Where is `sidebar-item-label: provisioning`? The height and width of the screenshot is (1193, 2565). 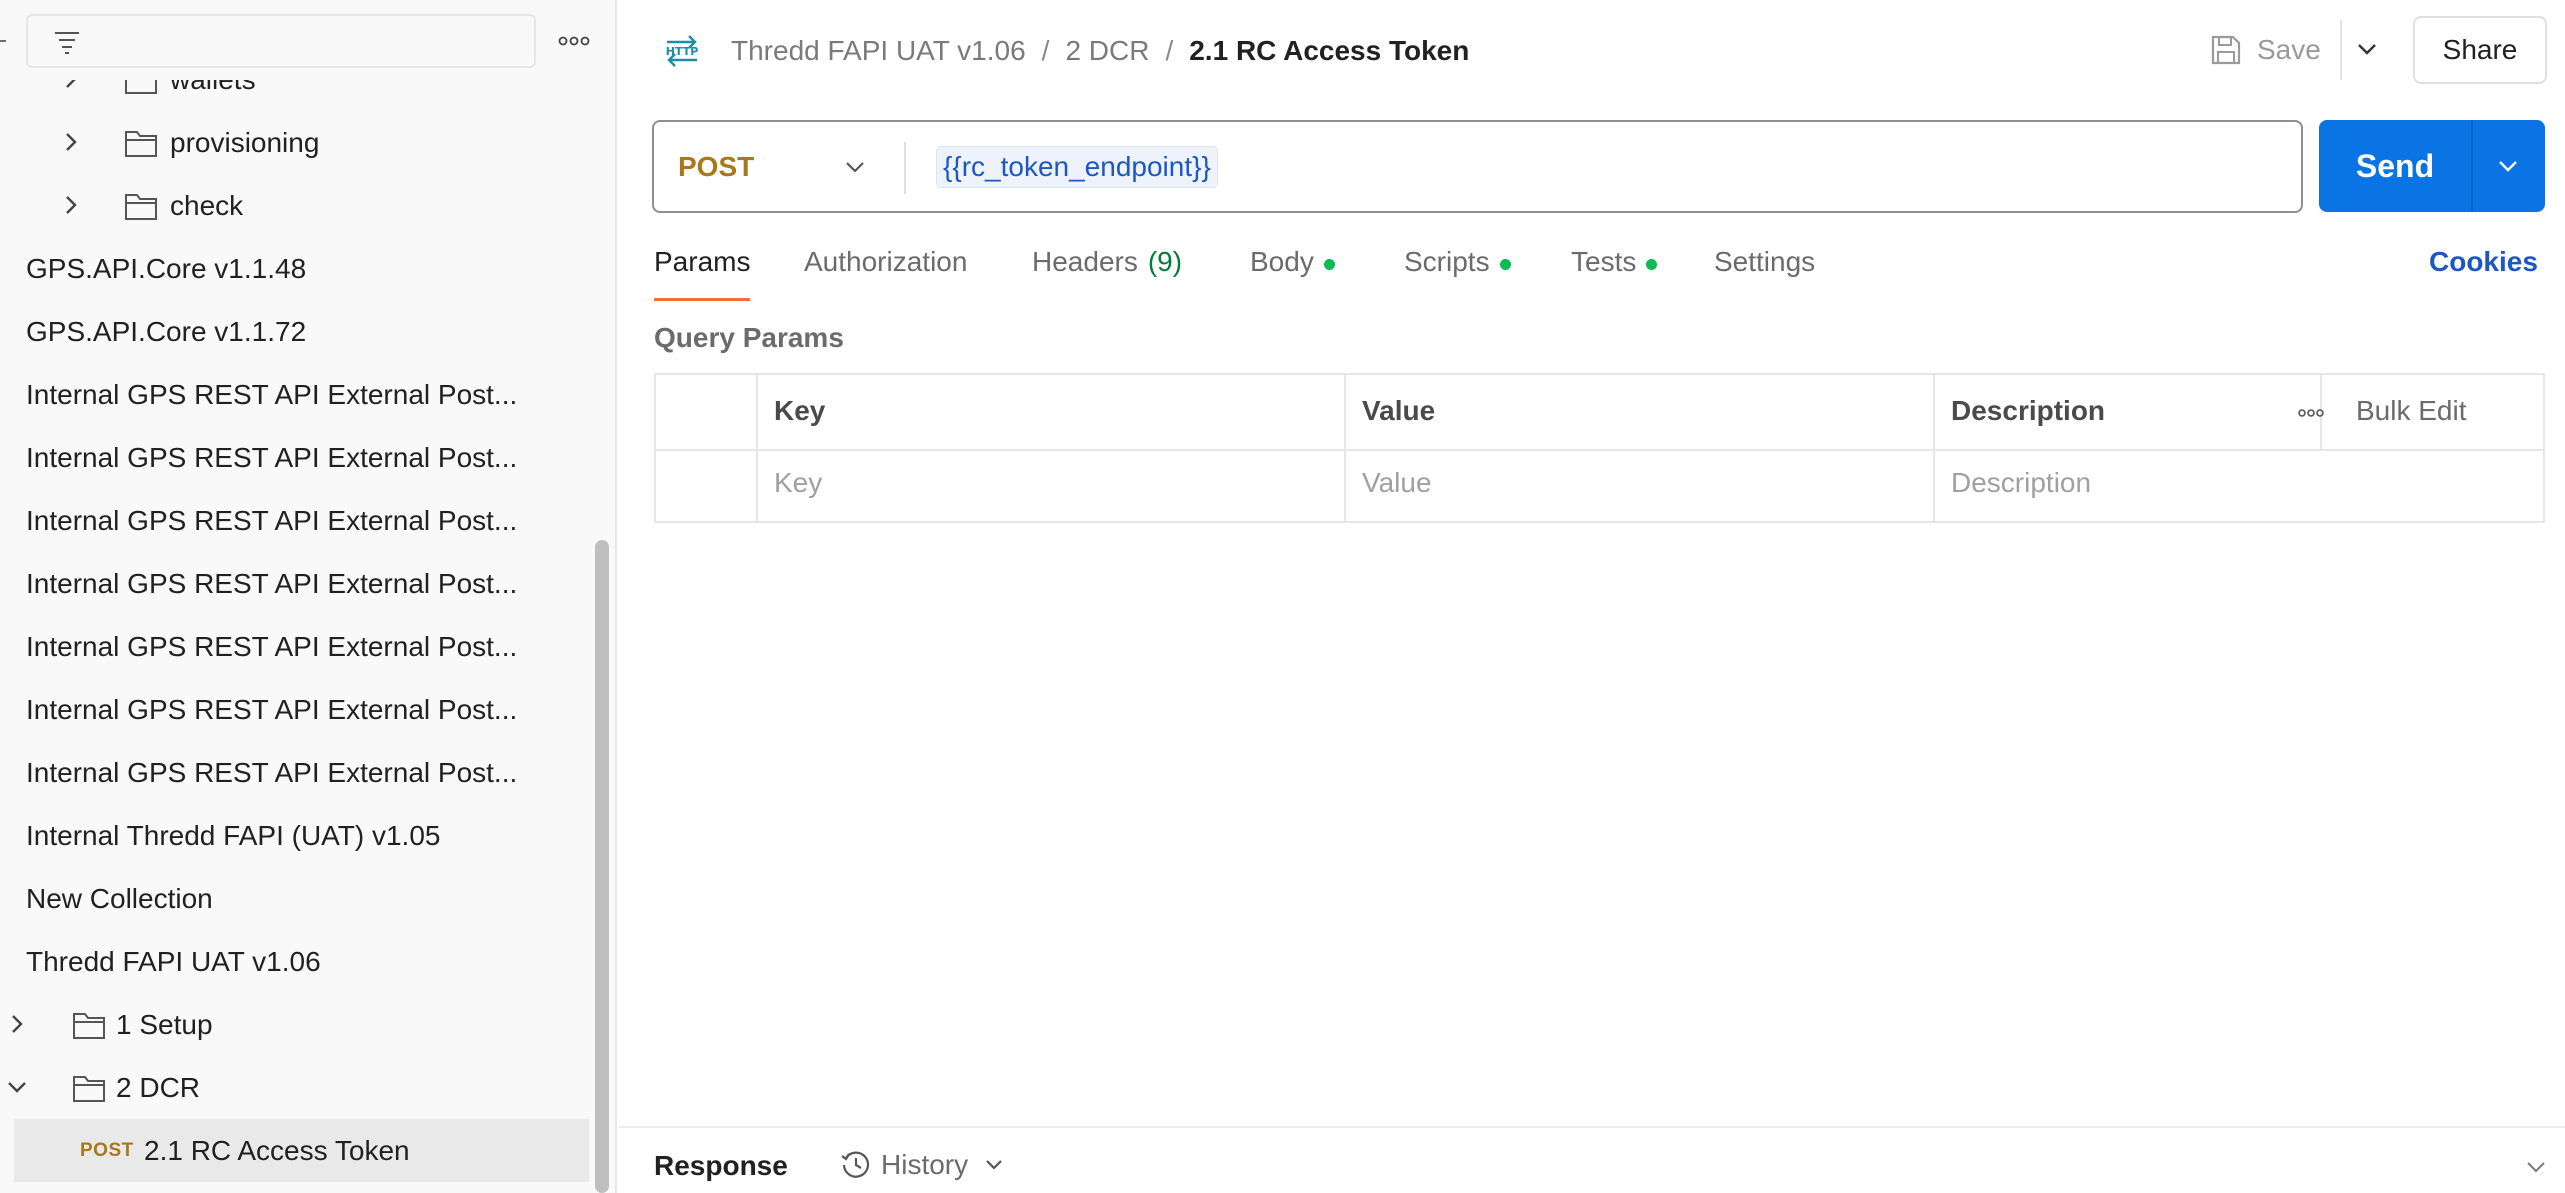
sidebar-item-label: provisioning is located at coordinates (245, 142).